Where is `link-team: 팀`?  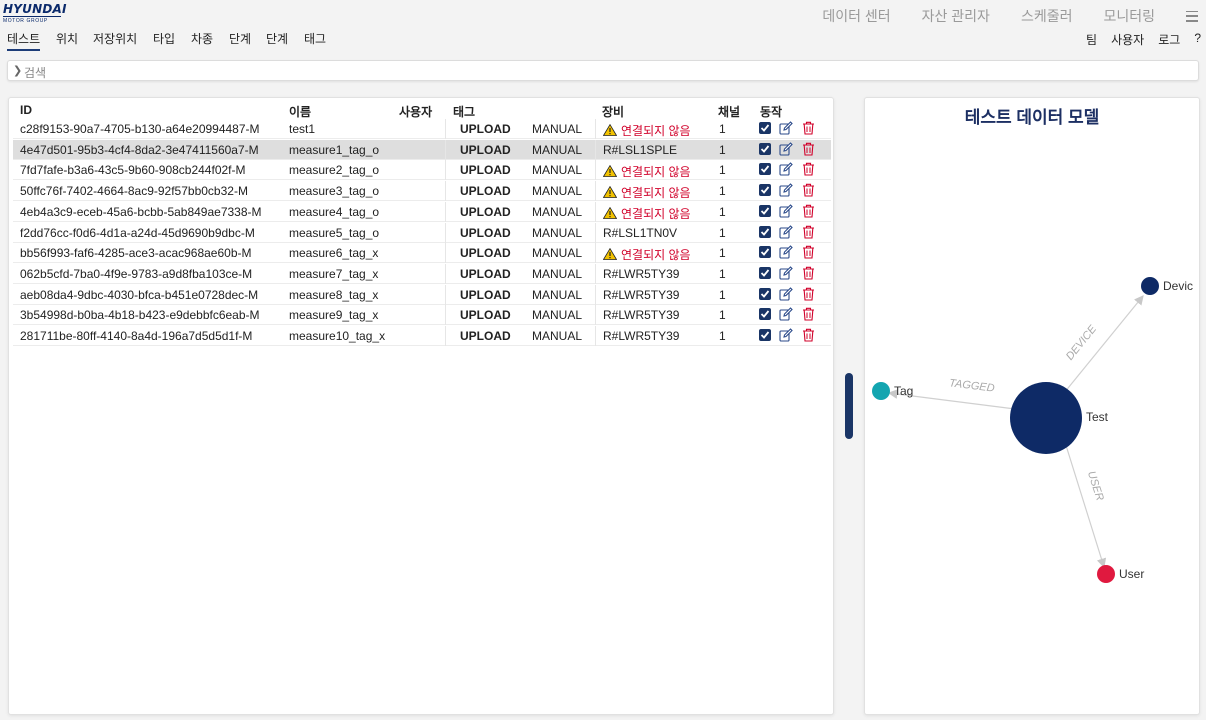
link-team: 팀 is located at coordinates (1091, 39).